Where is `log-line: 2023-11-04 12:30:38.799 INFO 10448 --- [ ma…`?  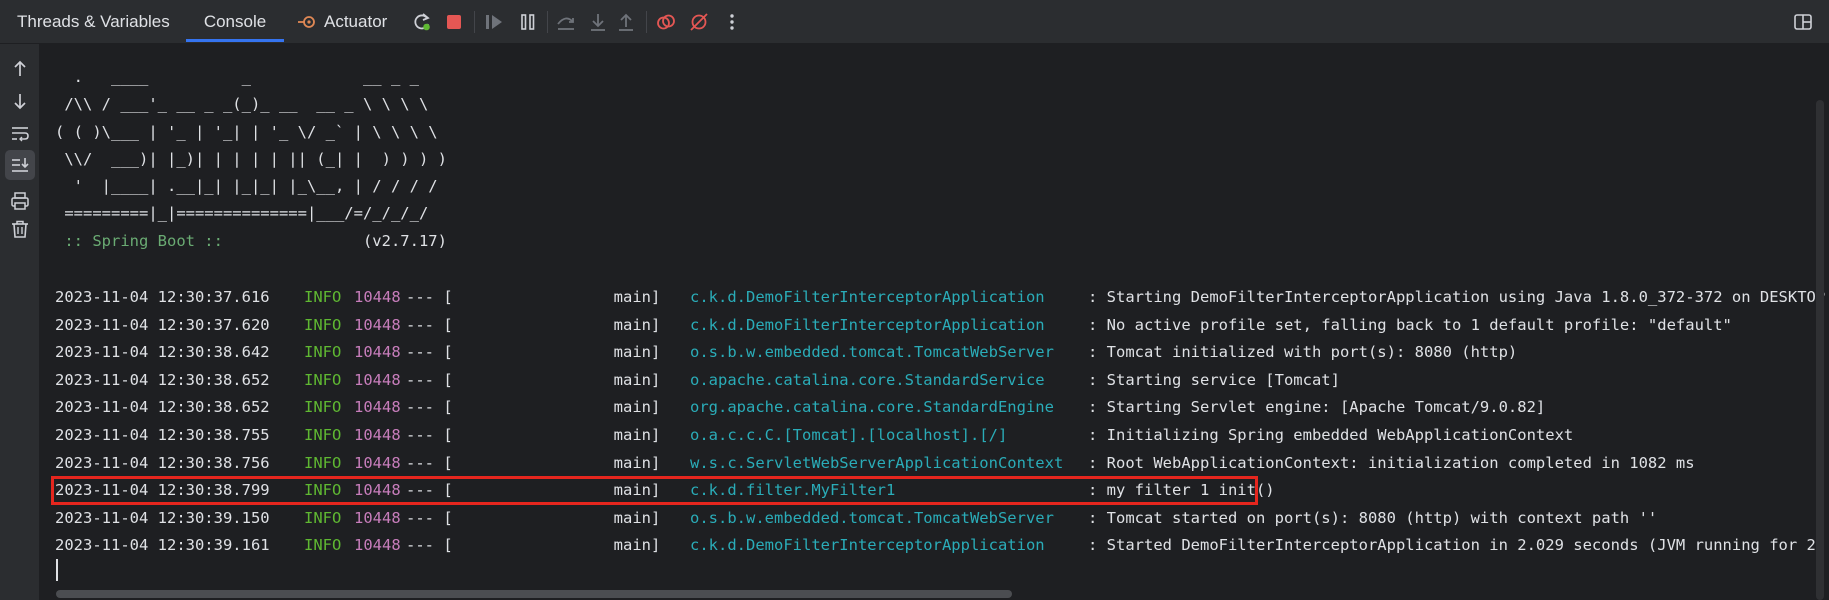
log-line: 2023-11-04 12:30:38.799 INFO 10448 --- [ ma… is located at coordinates (940, 491).